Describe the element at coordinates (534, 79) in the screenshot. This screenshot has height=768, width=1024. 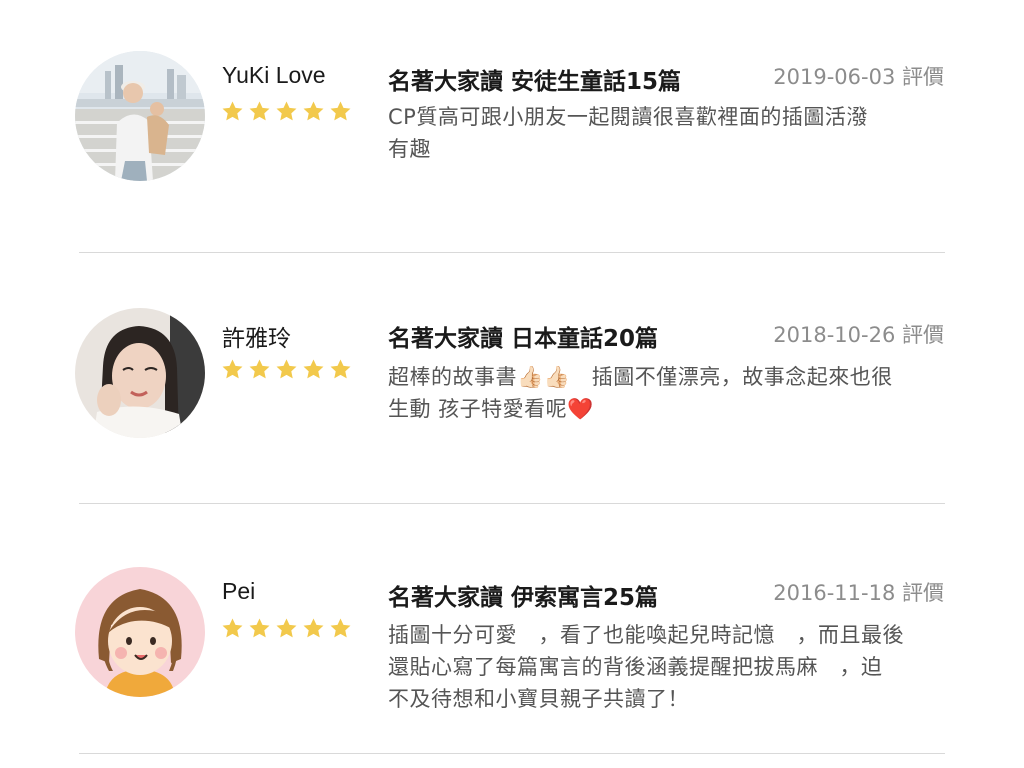
I see `product-title: 名著大家讀 安徒生童話15篇` at that location.